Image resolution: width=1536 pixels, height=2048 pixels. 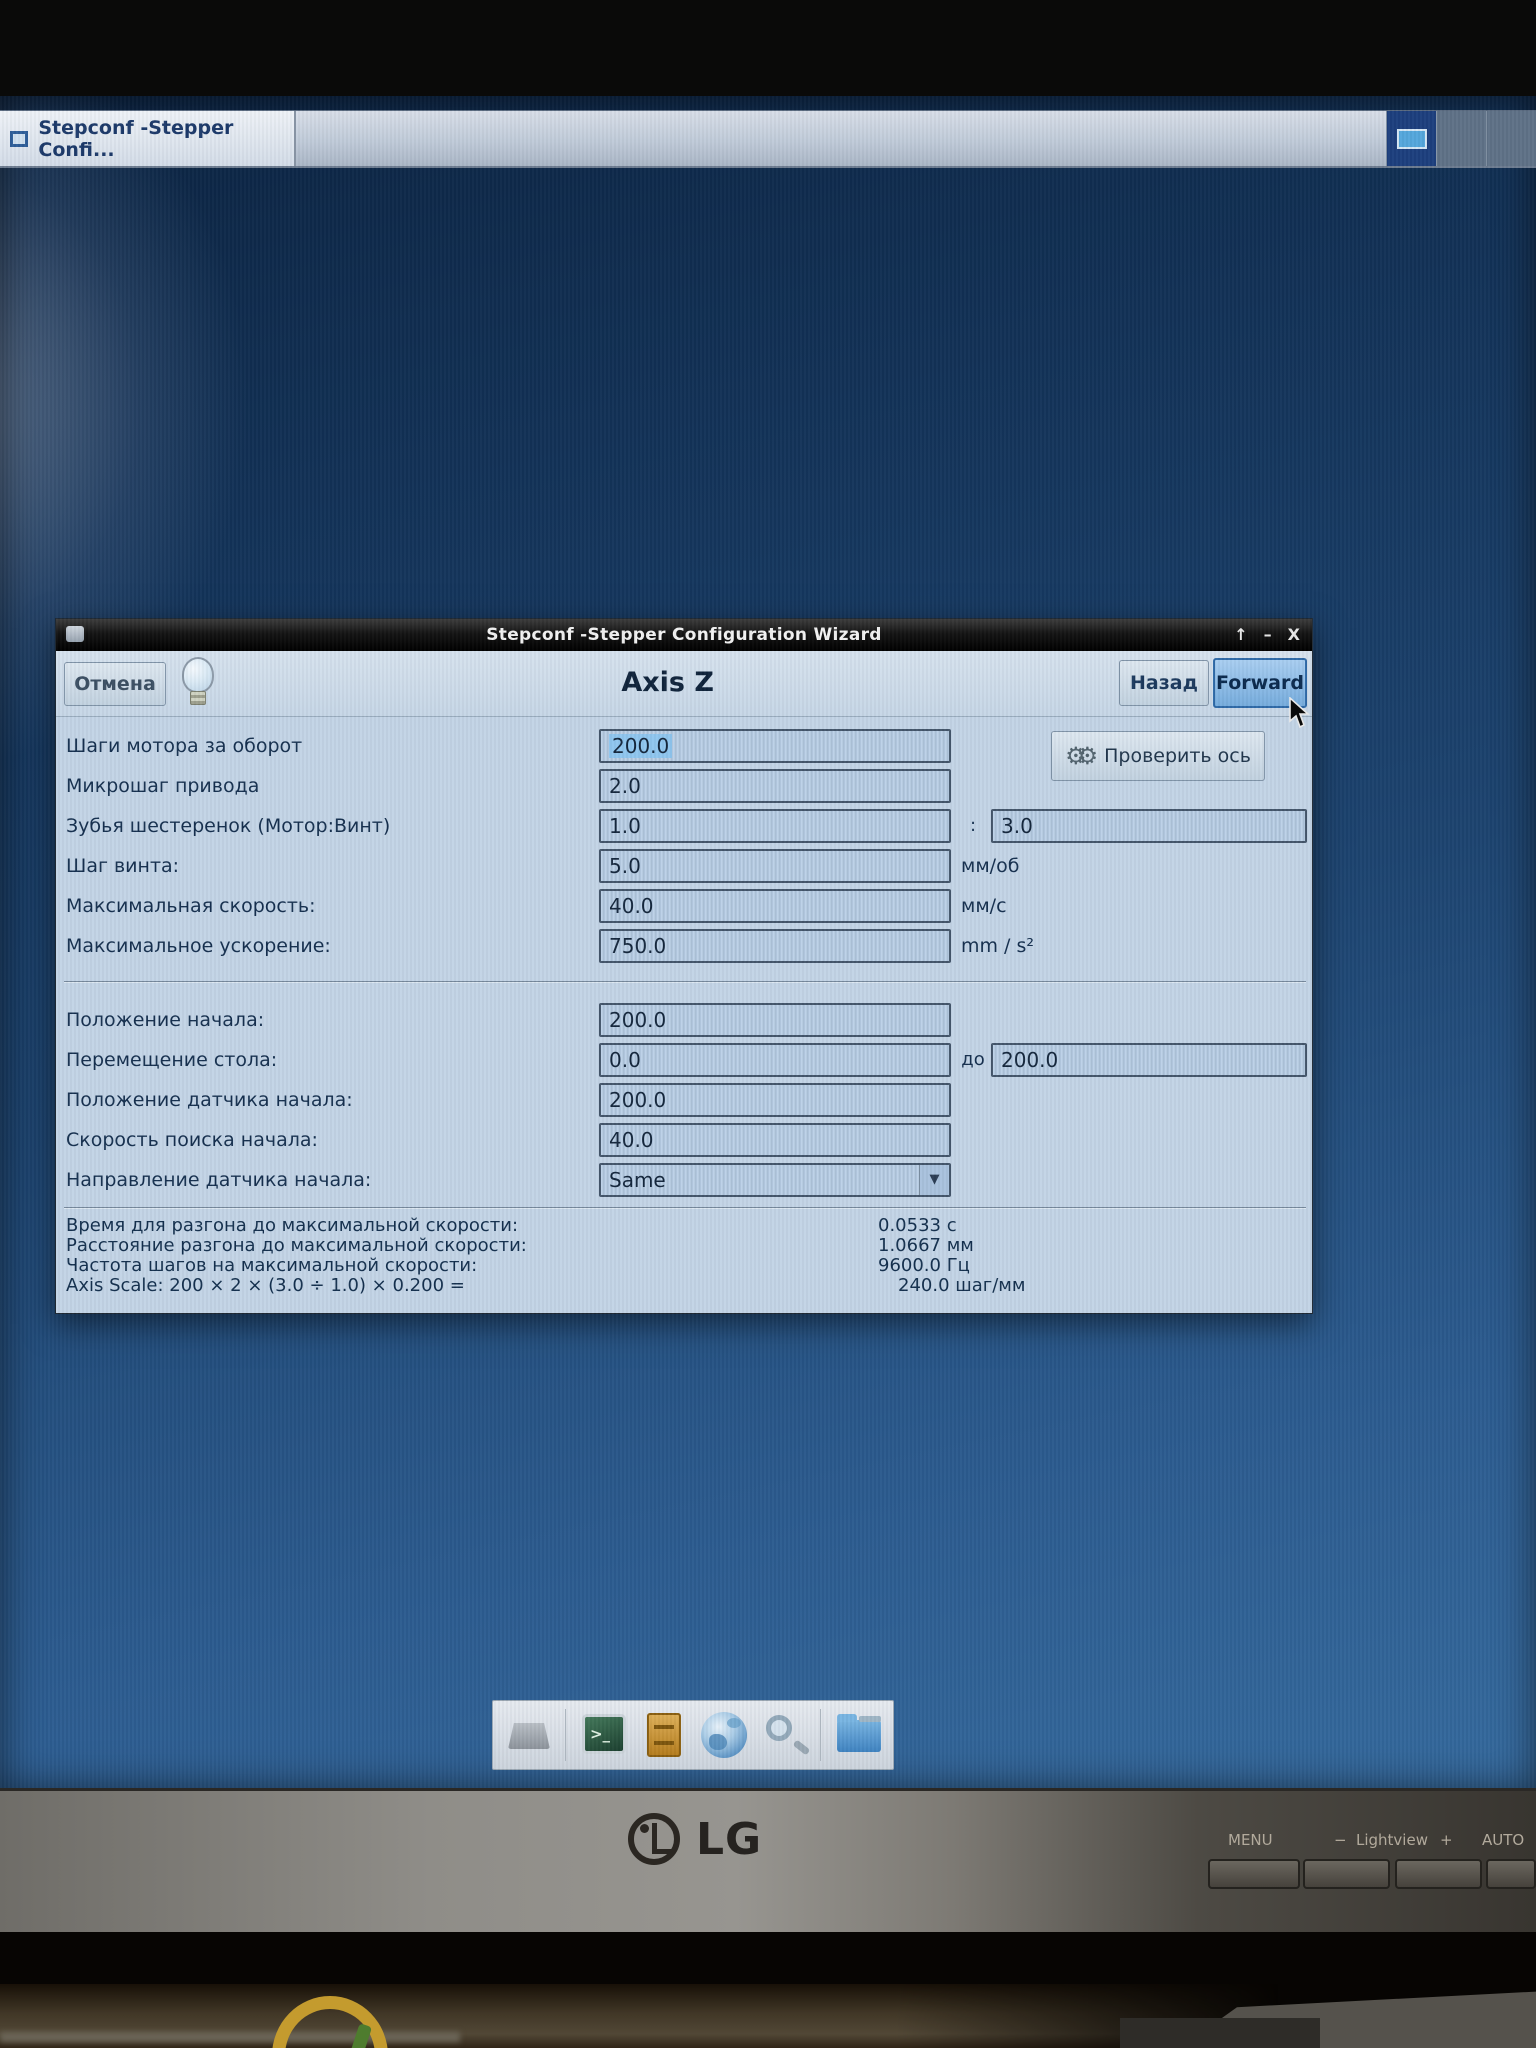 I want to click on wizard-header: Отмена Axis Z Назад Forward, so click(x=684, y=684).